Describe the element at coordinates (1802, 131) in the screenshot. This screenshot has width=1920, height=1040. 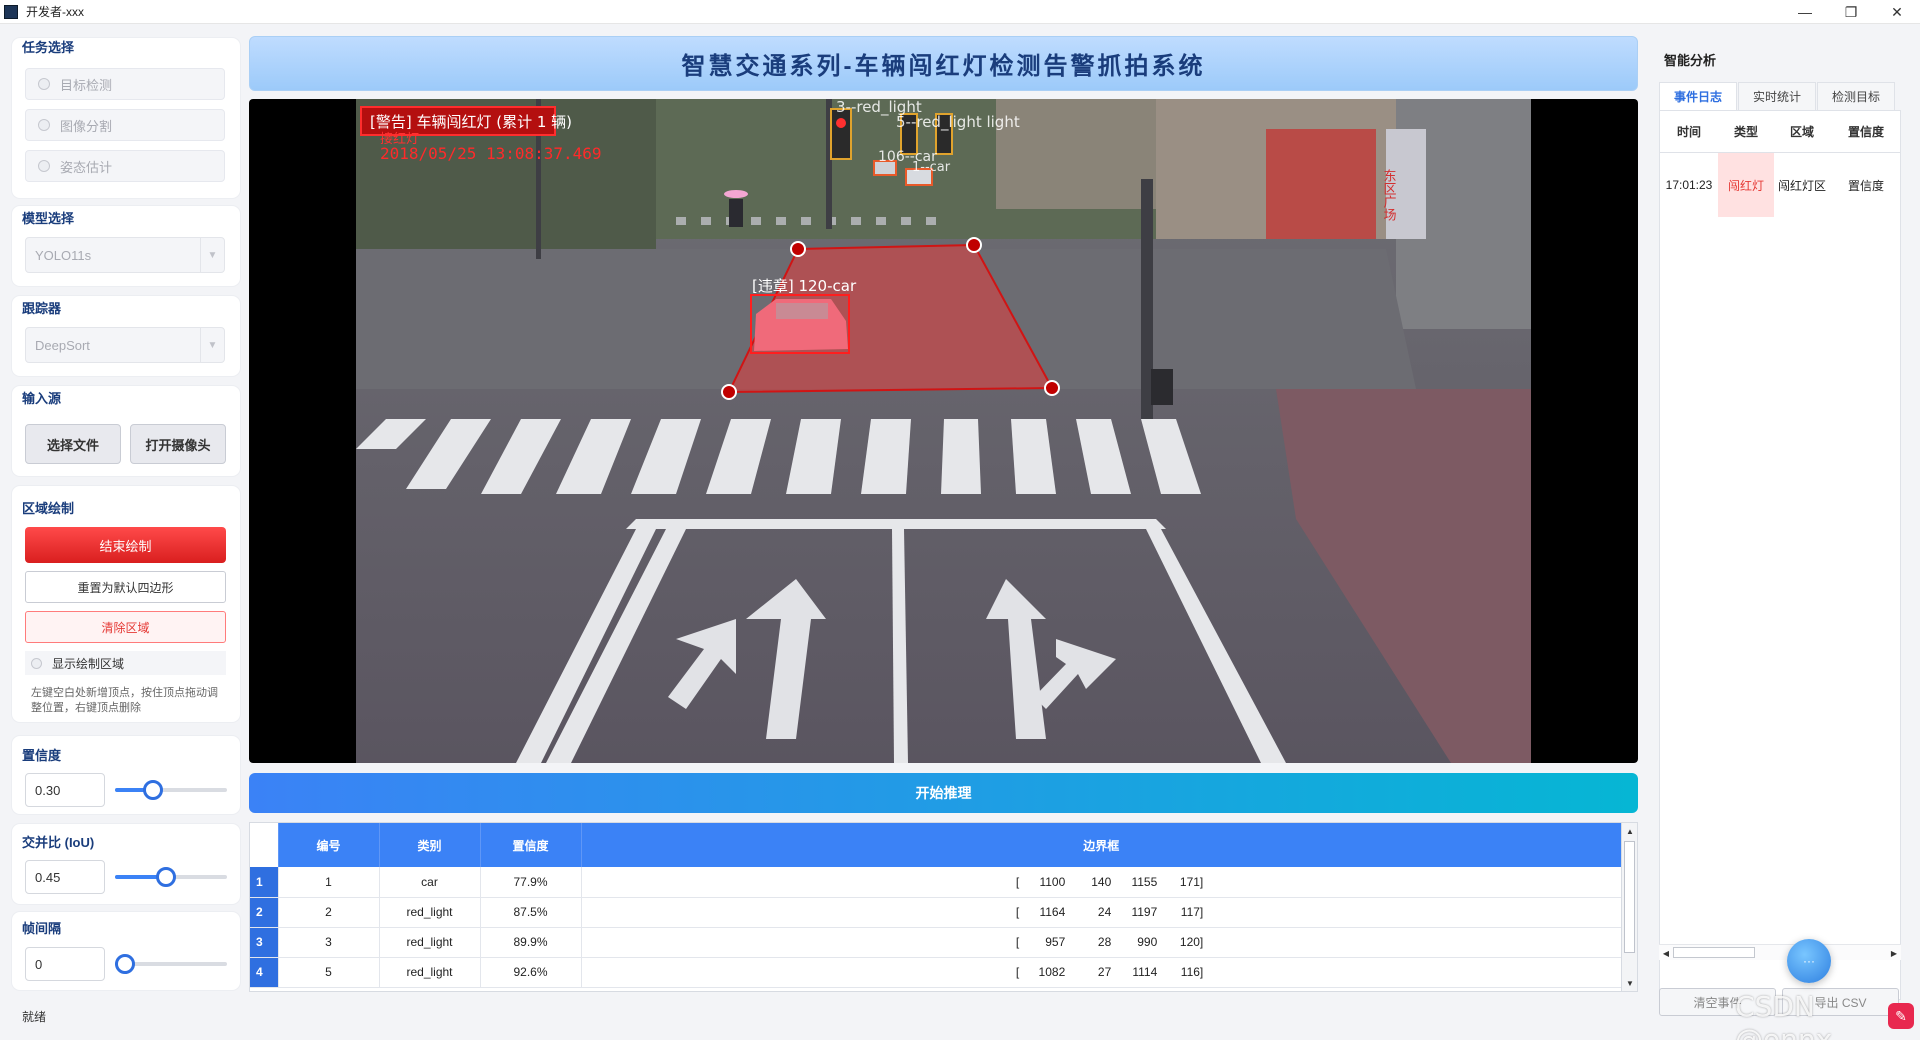
I see `log-col-area: 区域` at that location.